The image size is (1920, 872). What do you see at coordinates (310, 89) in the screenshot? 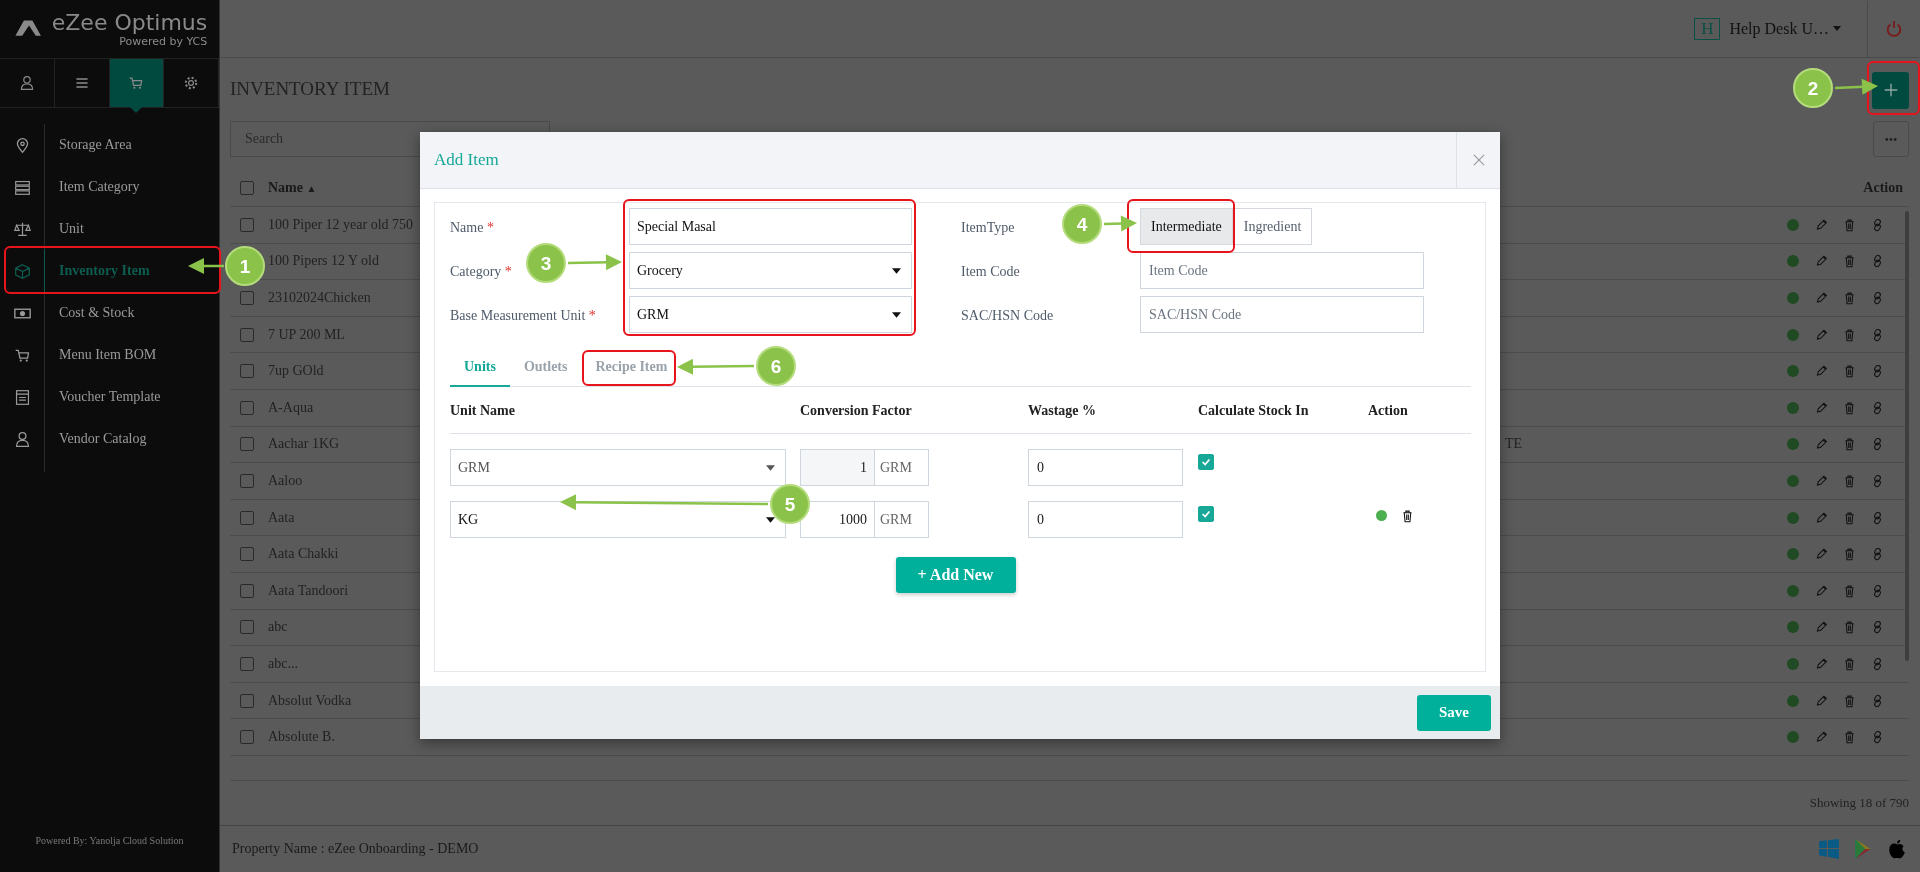
I see `page-title: INVENTORY ITEM` at bounding box center [310, 89].